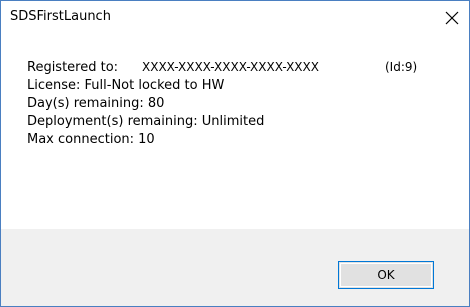 This screenshot has height=307, width=470. Describe the element at coordinates (60, 16) in the screenshot. I see `window-title: SDSFirstLaunch` at that location.